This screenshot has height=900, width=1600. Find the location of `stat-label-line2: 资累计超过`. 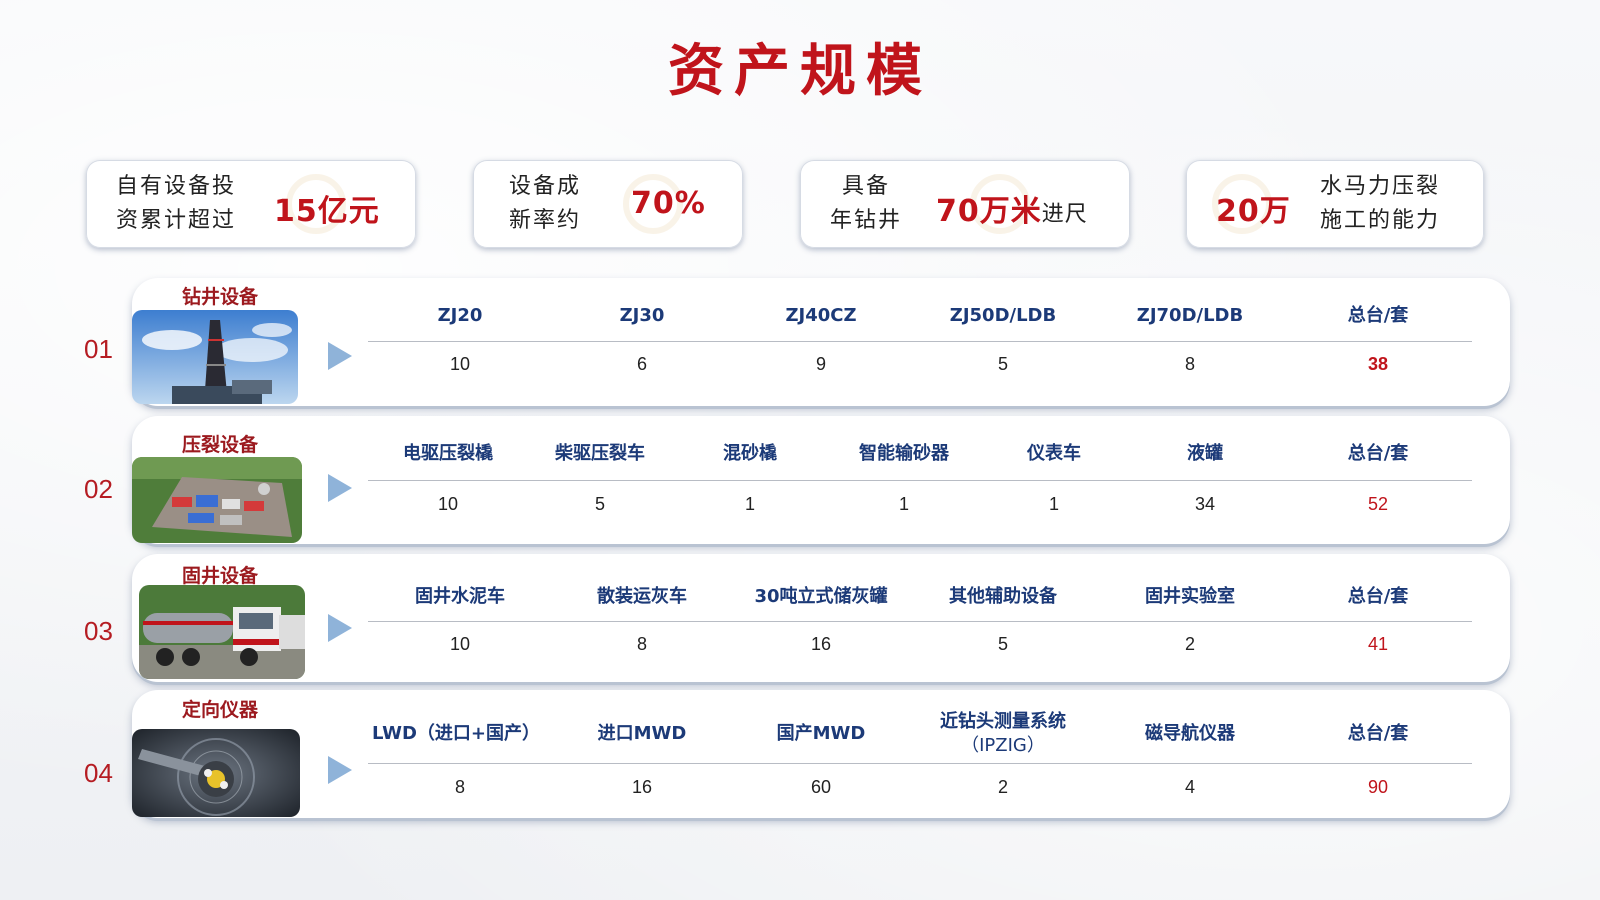

stat-label-line2: 资累计超过 is located at coordinates (176, 220).